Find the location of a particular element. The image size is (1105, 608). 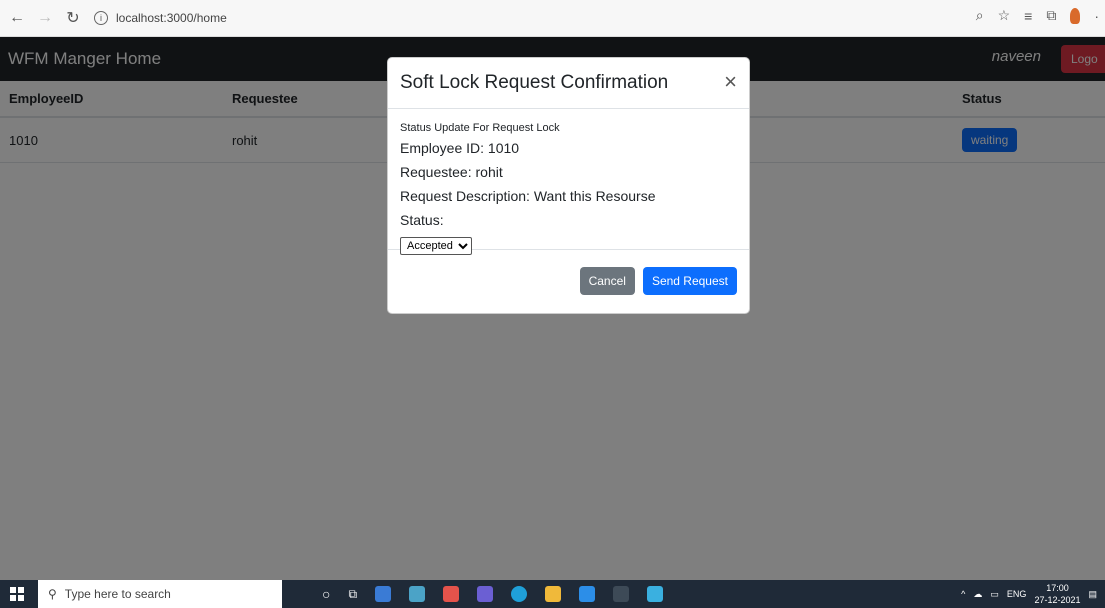

battery-icon: ▭ is located at coordinates (994, 594).